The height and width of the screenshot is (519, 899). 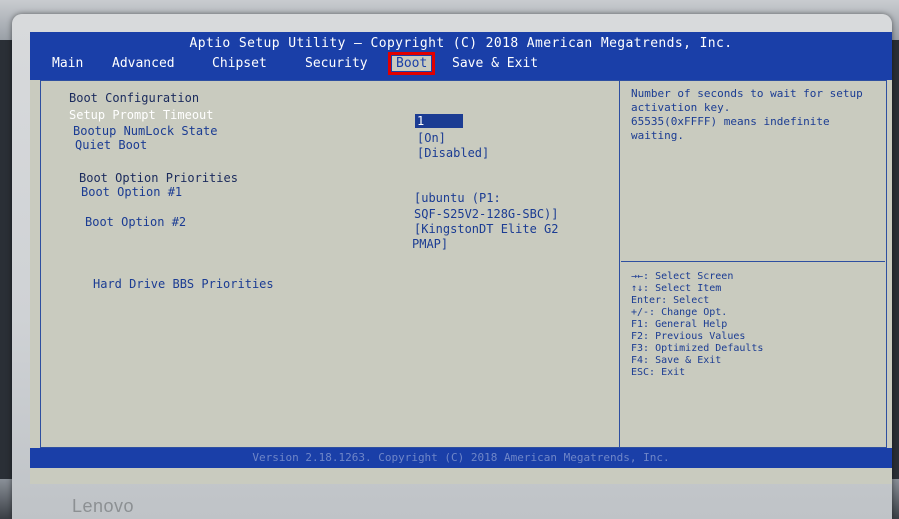 I want to click on quiet-boot-label: Quiet Boot, so click(x=111, y=145).